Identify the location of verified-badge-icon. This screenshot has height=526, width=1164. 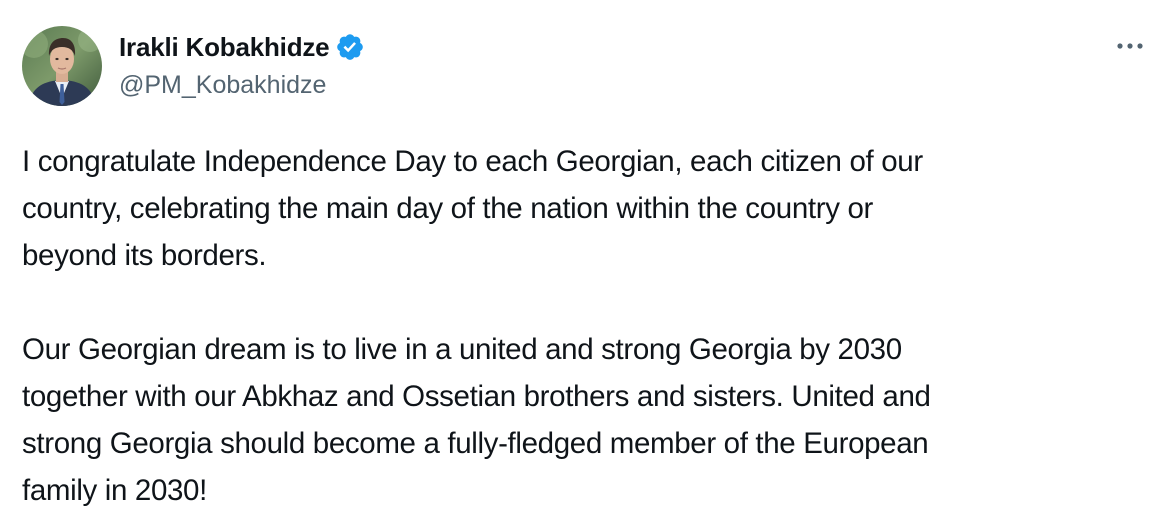
(350, 47).